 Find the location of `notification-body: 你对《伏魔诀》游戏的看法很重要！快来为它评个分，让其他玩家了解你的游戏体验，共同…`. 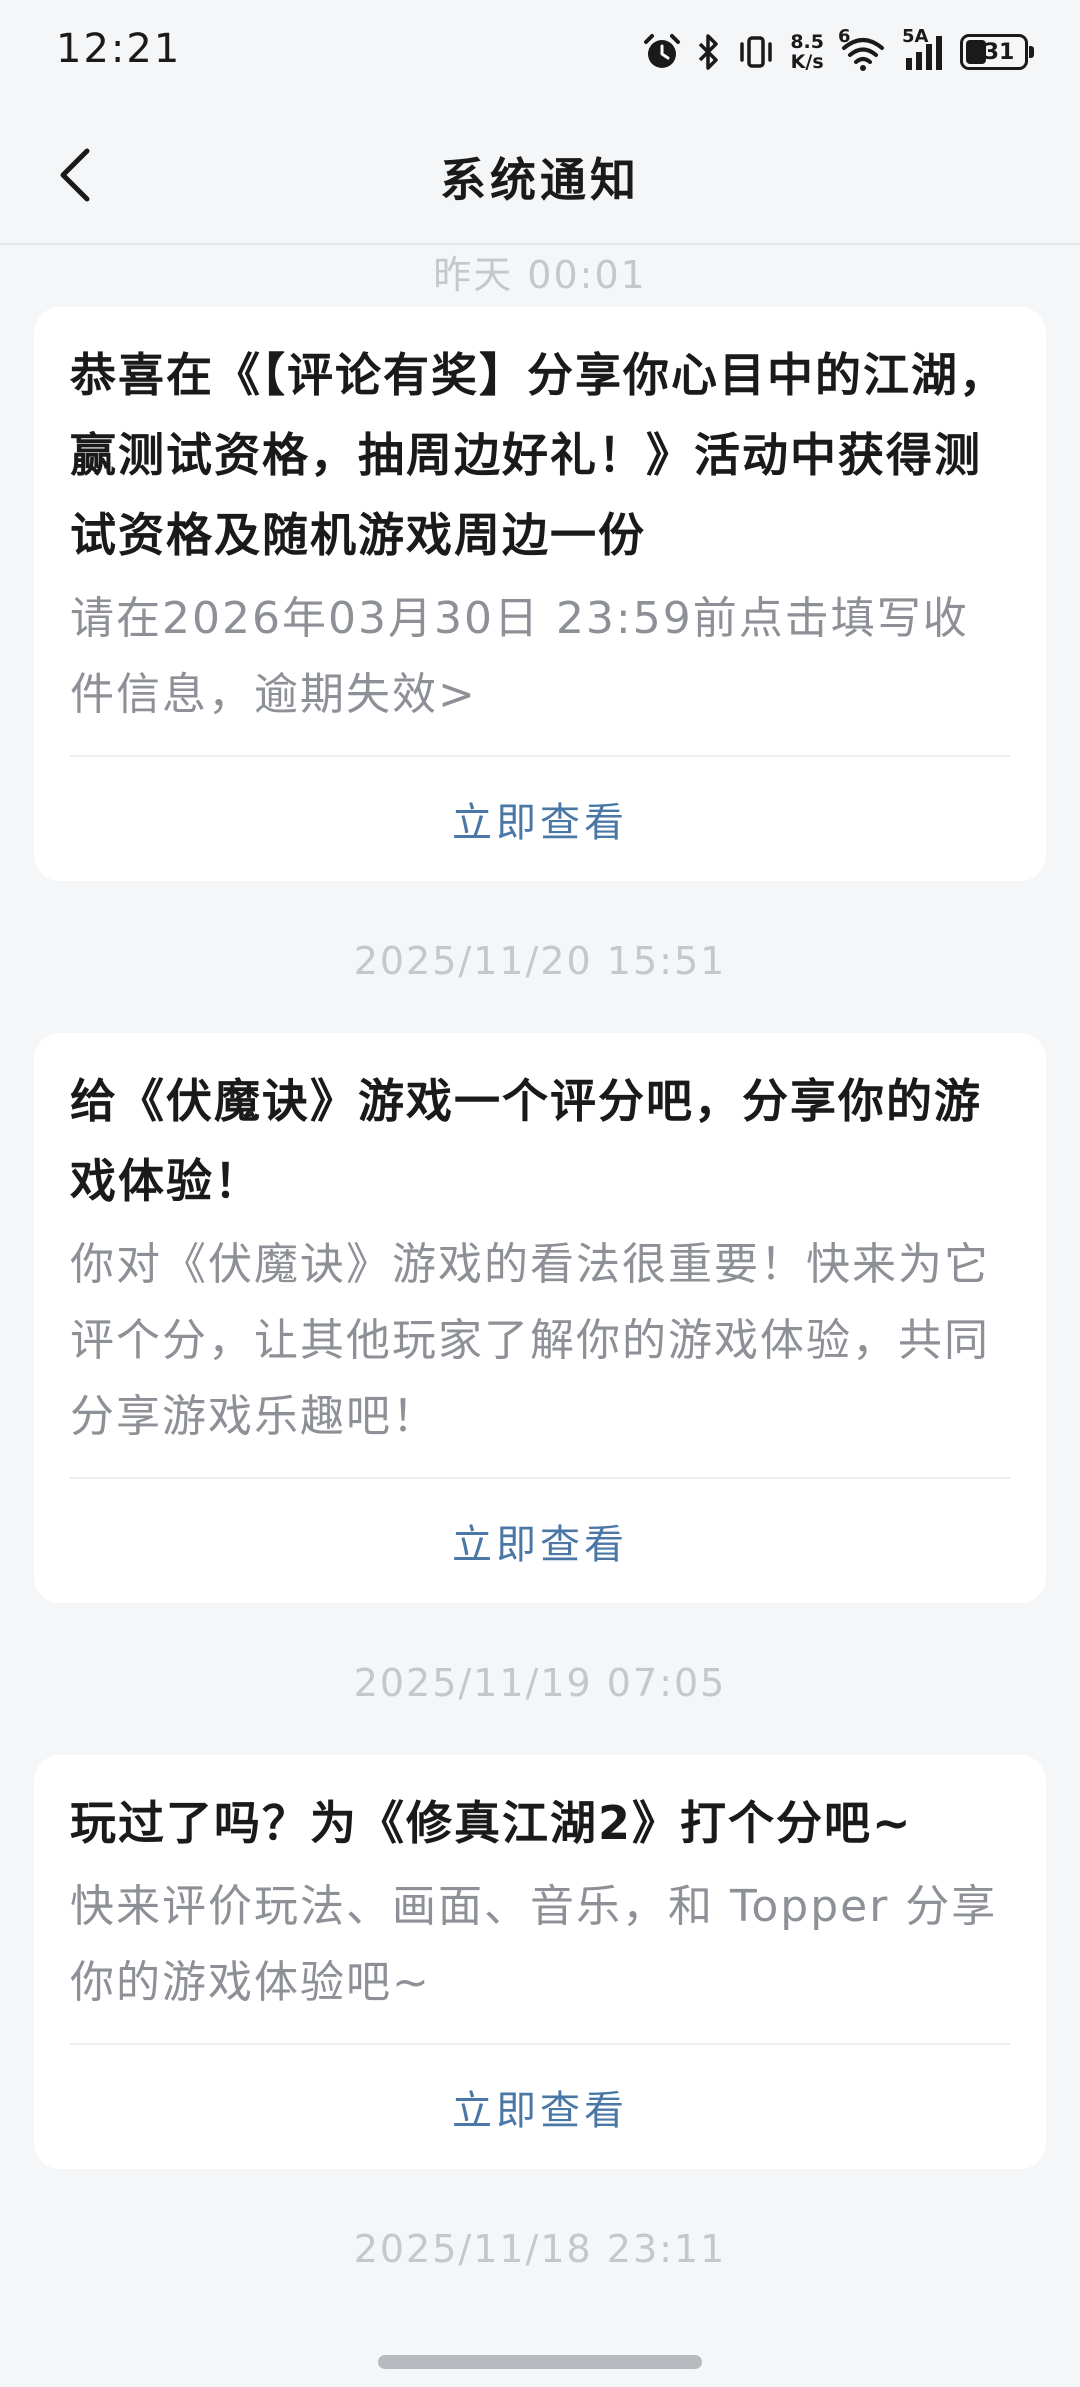

notification-body: 你对《伏魔诀》游戏的看法很重要！快来为它评个分，让其他玩家了解你的游戏体验，共同… is located at coordinates (540, 1353).